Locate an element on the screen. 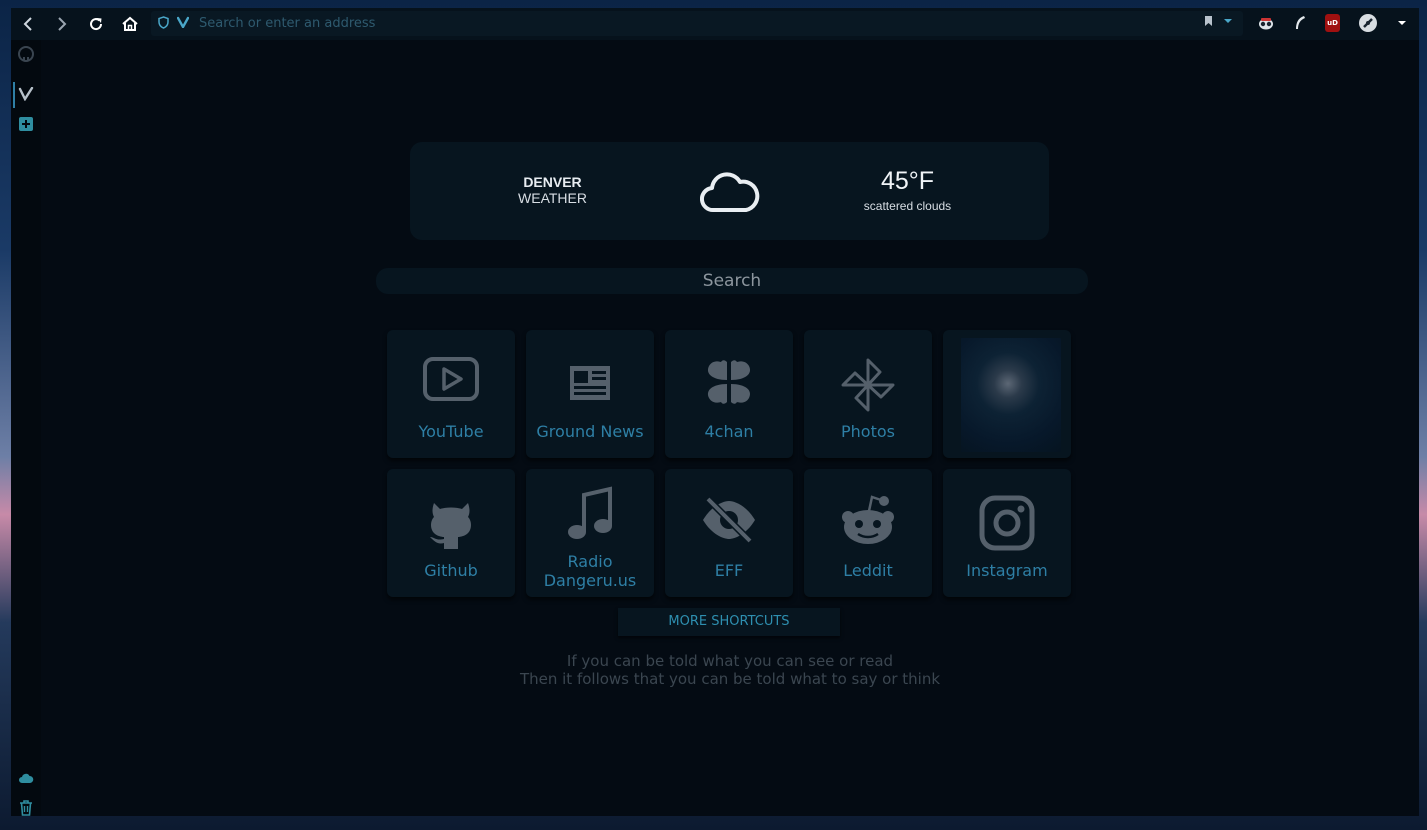 Image resolution: width=1427 pixels, height=830 pixels. shortcut-label: Leddit is located at coordinates (868, 570).